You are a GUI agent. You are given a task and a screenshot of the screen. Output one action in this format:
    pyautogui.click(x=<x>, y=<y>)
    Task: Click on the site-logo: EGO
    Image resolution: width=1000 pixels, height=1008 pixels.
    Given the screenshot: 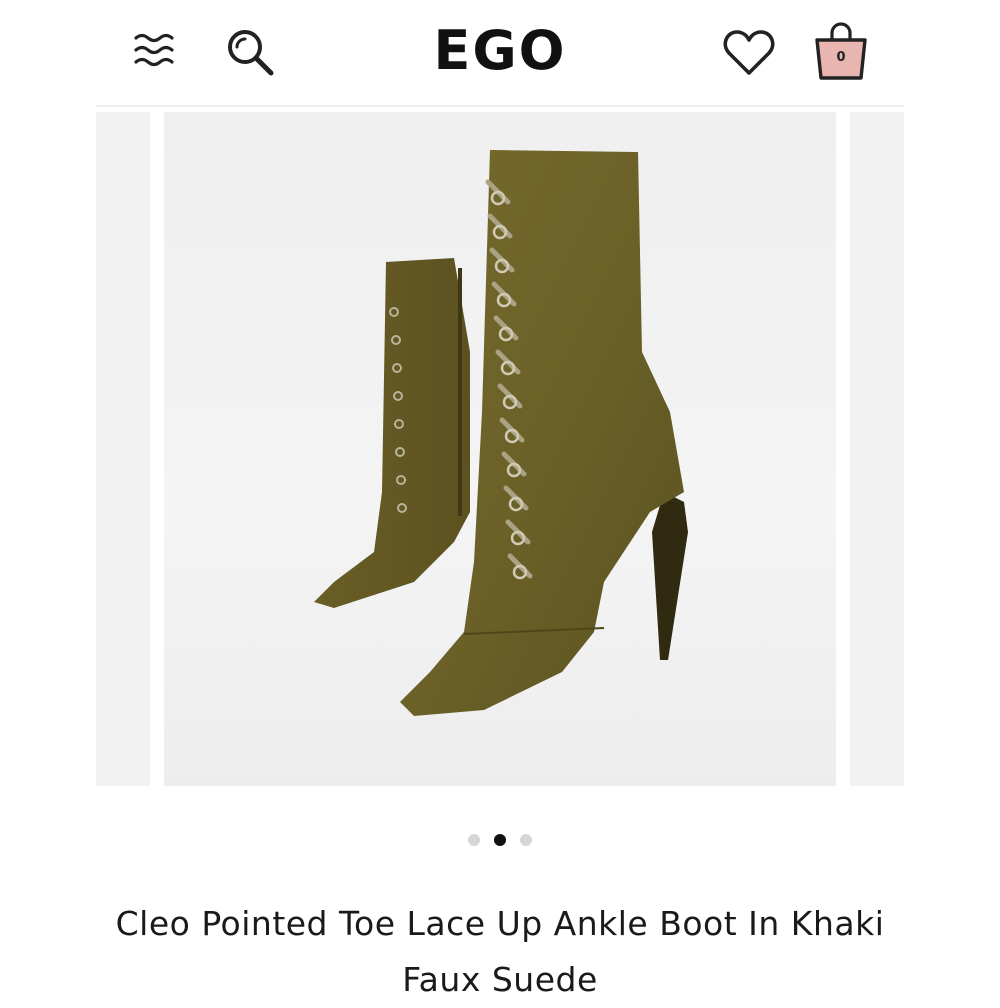 What is the action you would take?
    pyautogui.click(x=500, y=51)
    